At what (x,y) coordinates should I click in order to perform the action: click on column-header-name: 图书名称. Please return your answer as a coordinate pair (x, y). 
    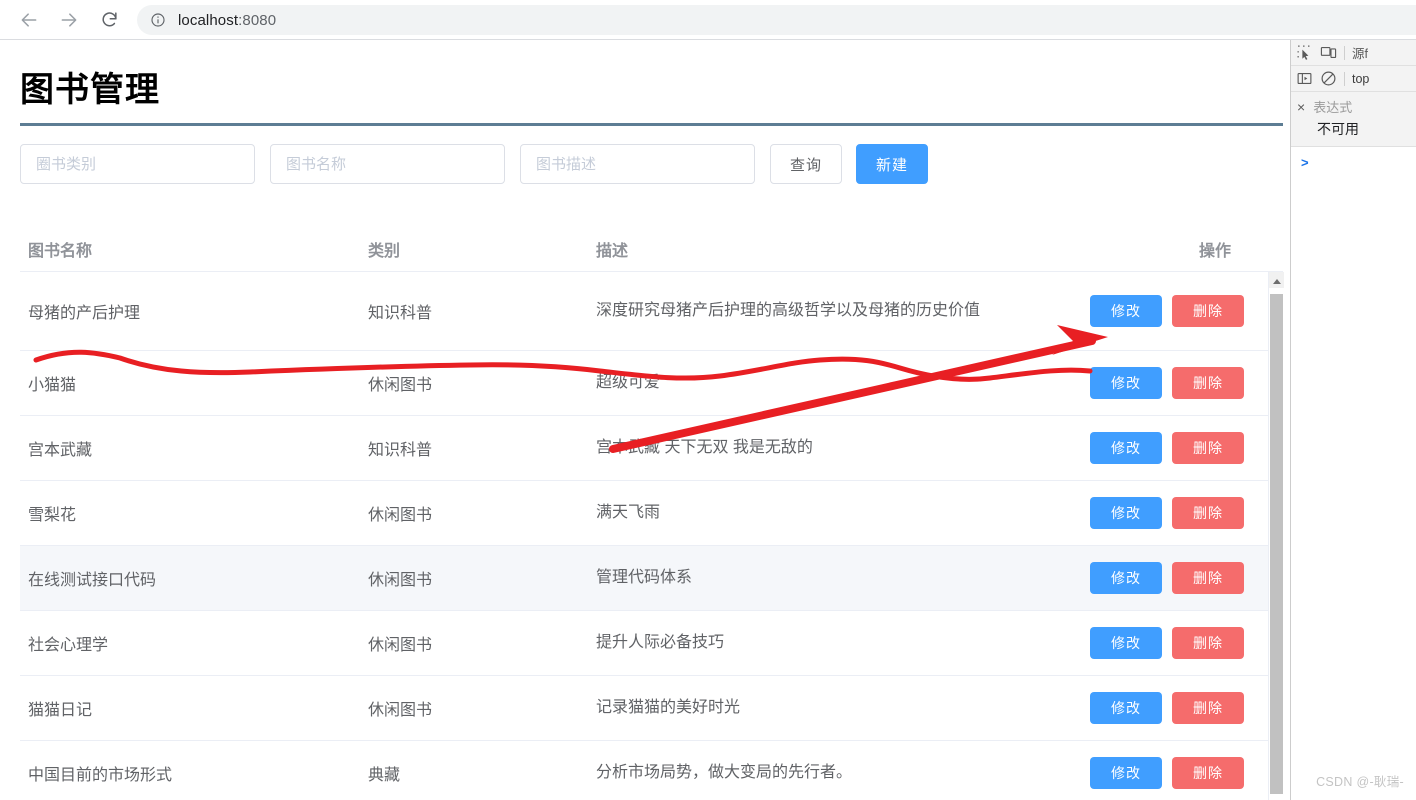
    Looking at the image, I should click on (60, 251).